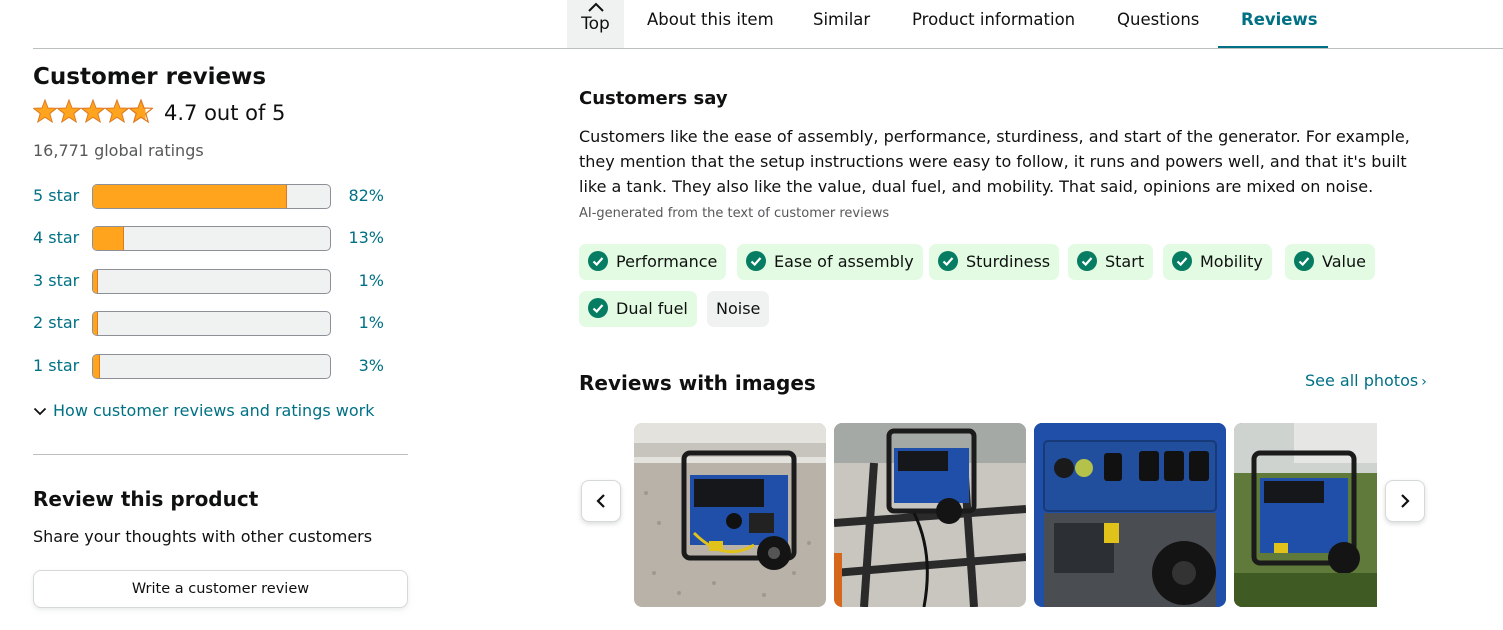  I want to click on aspect-chip-sturdiness: Sturdiness, so click(994, 262).